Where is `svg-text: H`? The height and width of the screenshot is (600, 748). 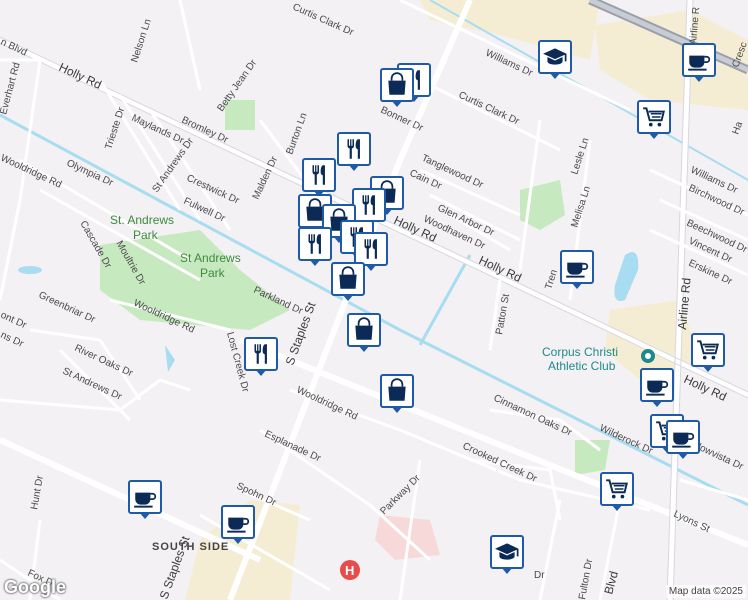
svg-text: H is located at coordinates (349, 570).